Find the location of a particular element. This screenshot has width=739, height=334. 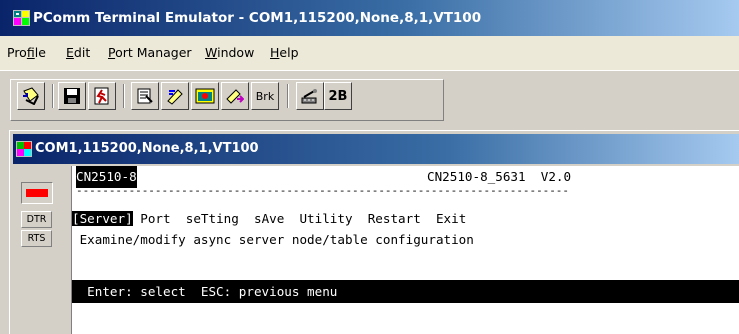

transfer-icon is located at coordinates (235, 96).